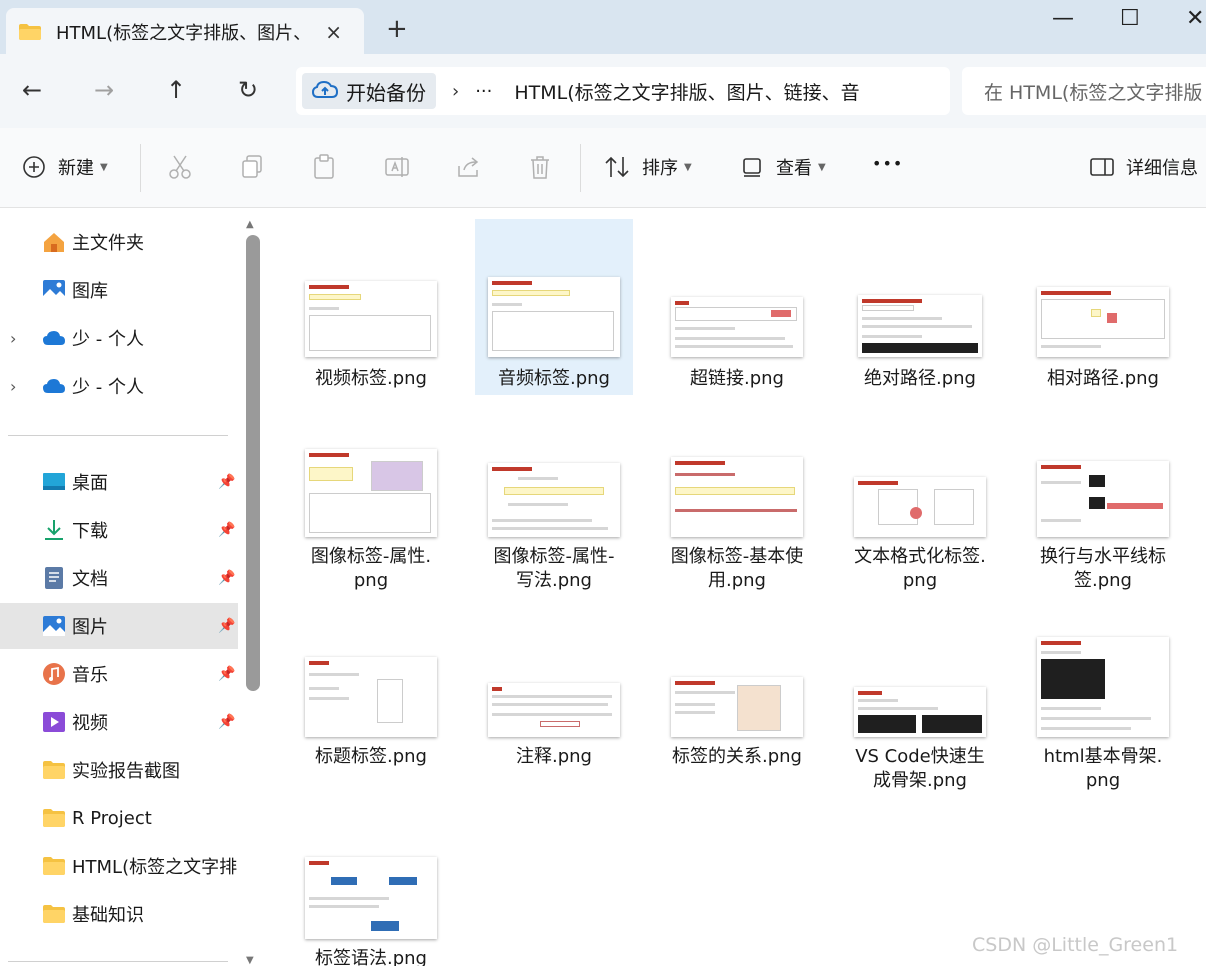 The height and width of the screenshot is (966, 1206). What do you see at coordinates (180, 167) in the screenshot?
I see `cut-icon` at bounding box center [180, 167].